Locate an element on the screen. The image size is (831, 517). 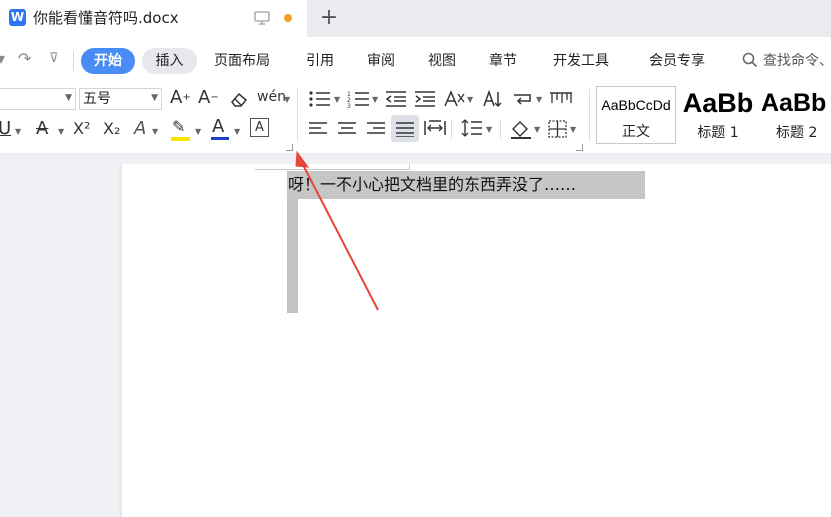
ruler-icon is located at coordinates (561, 98).